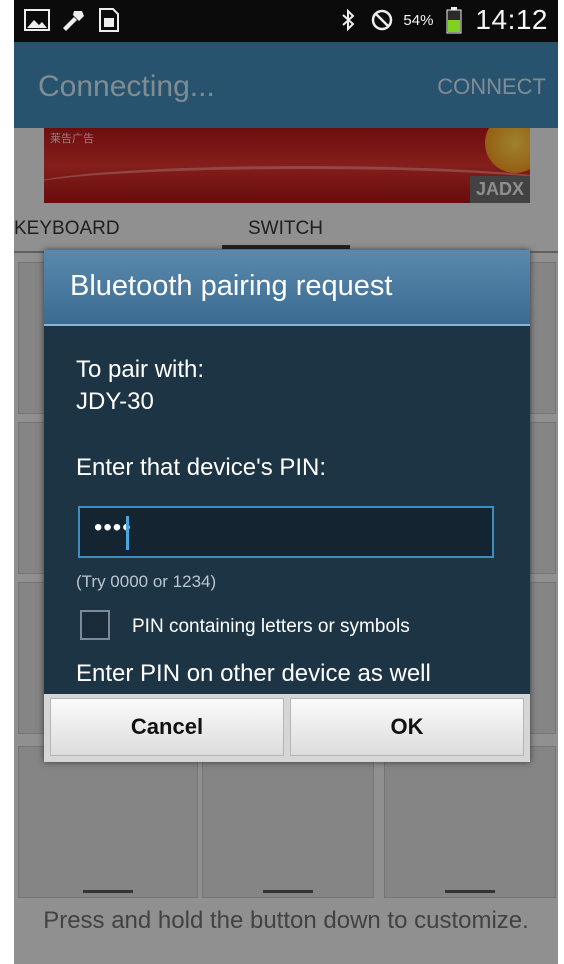 Image resolution: width=564 pixels, height=964 pixels. What do you see at coordinates (348, 20) in the screenshot?
I see `bluetooth-icon` at bounding box center [348, 20].